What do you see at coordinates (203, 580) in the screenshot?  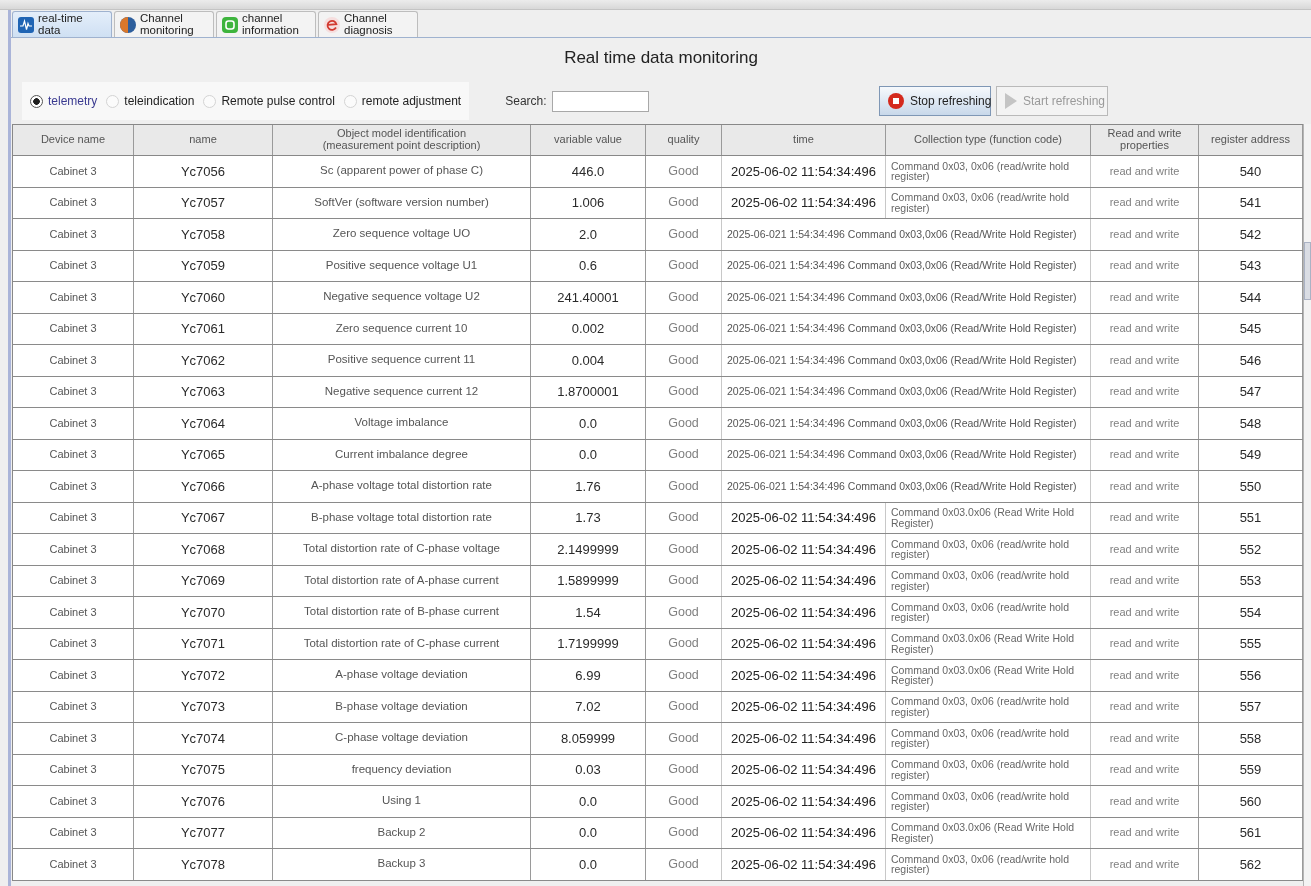 I see `table-cell: Yc7069` at bounding box center [203, 580].